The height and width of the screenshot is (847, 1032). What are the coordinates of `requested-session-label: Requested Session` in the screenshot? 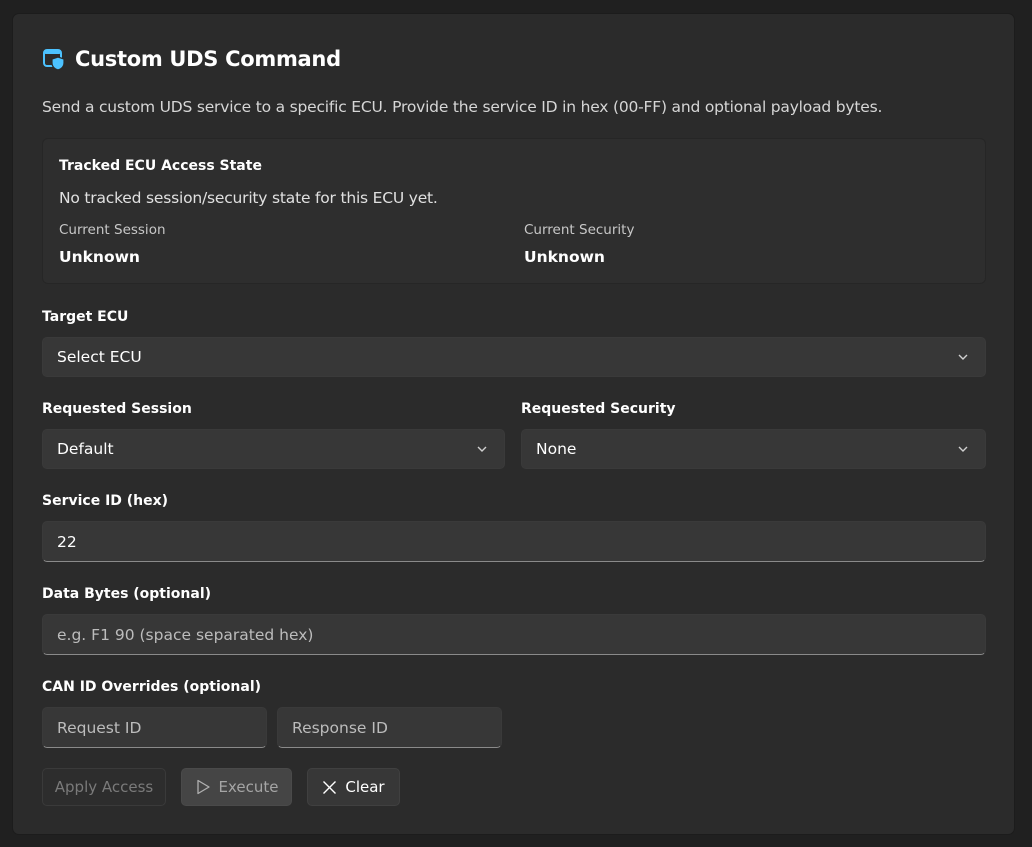 It's located at (117, 409).